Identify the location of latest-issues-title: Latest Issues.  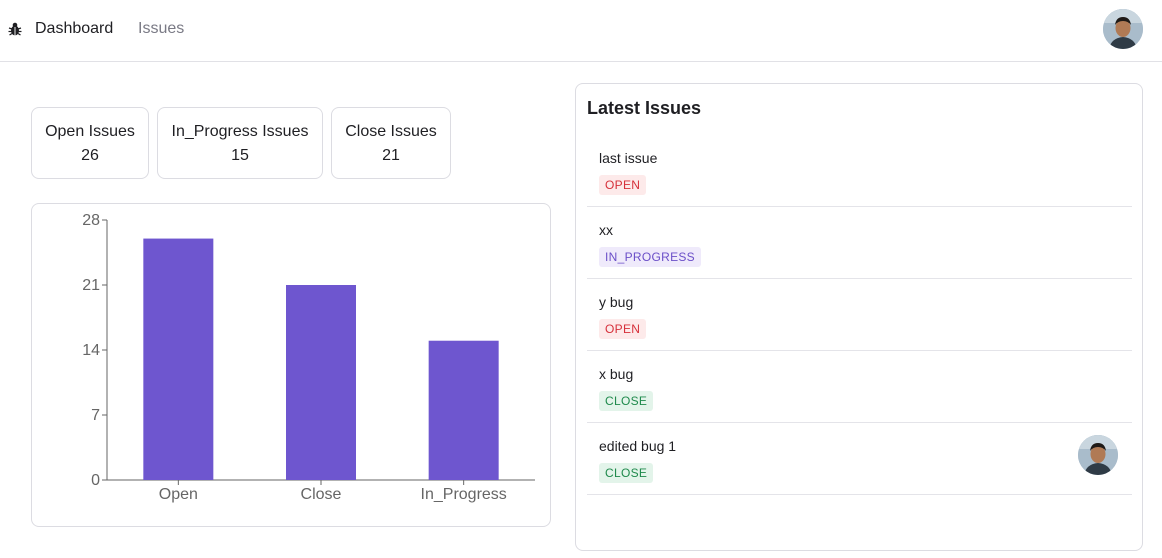
(644, 108).